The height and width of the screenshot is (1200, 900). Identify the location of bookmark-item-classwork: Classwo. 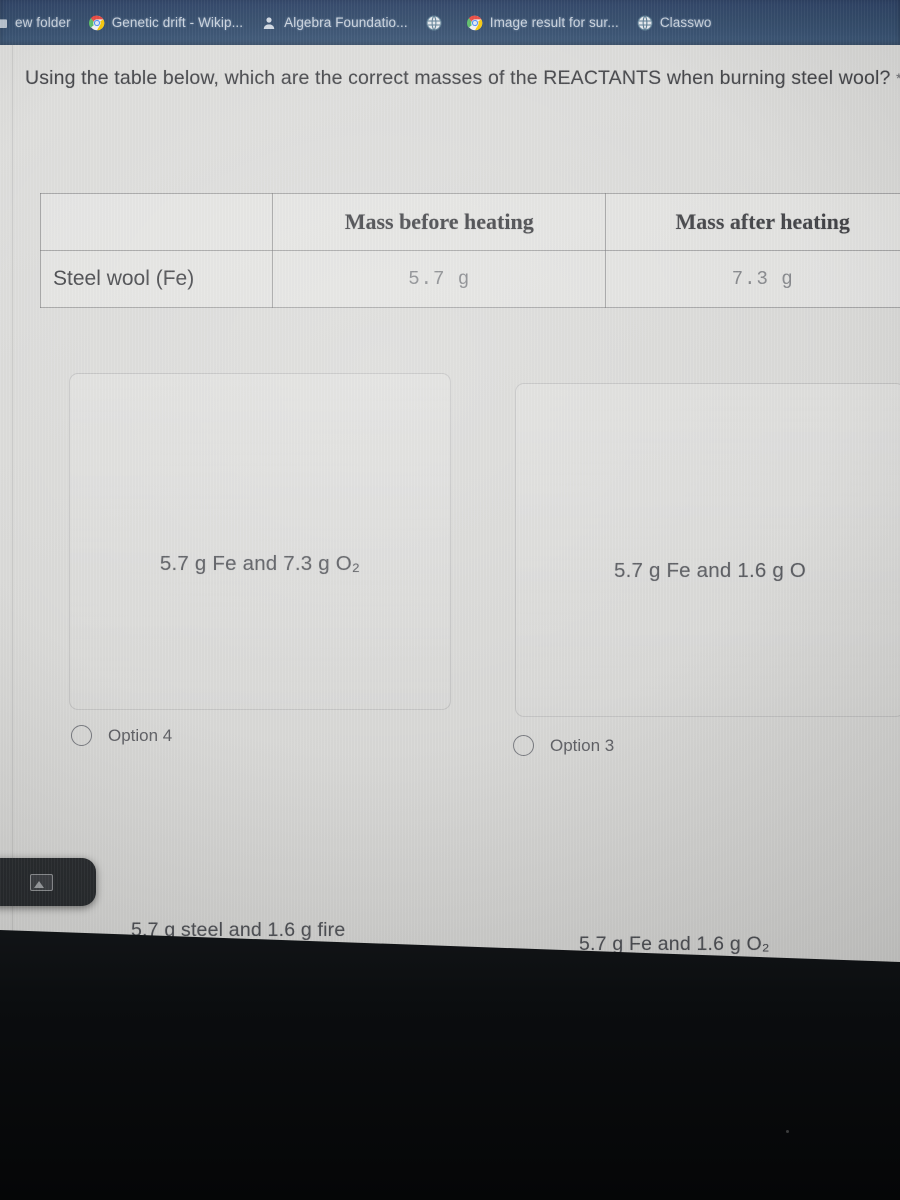
(674, 23).